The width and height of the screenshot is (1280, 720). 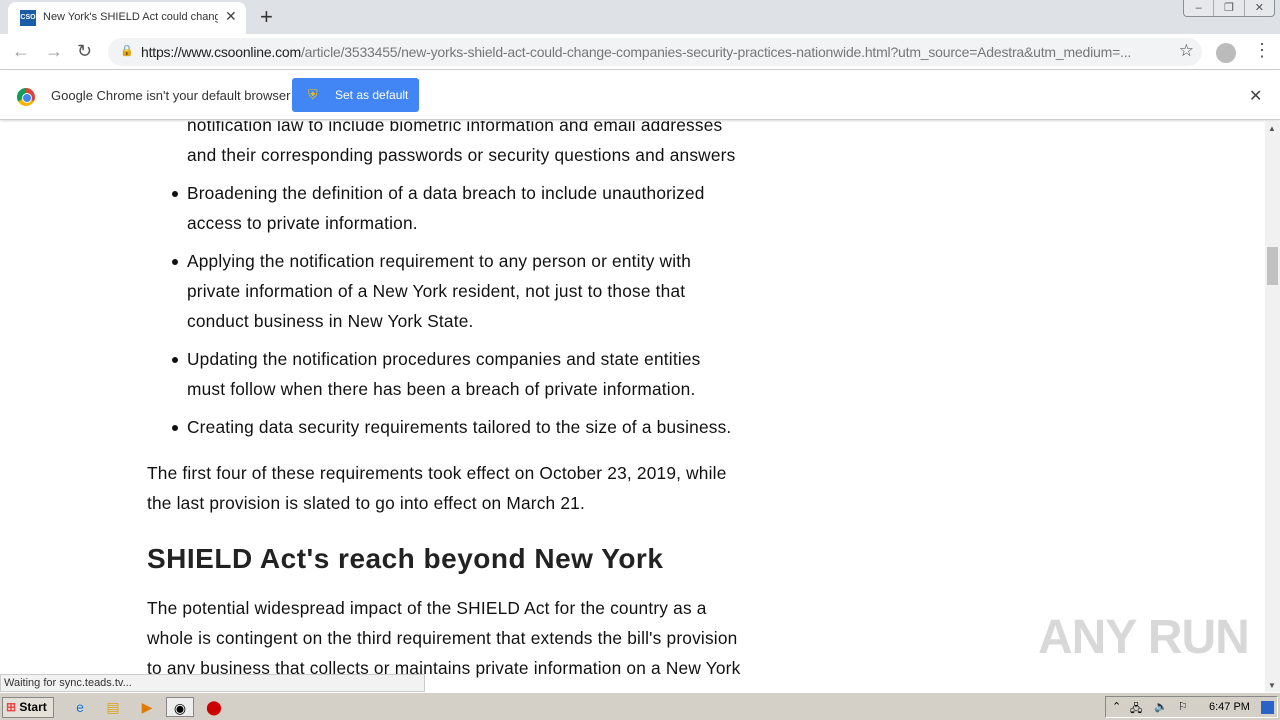 What do you see at coordinates (214, 707) in the screenshot?
I see `opera-icon: ⬤` at bounding box center [214, 707].